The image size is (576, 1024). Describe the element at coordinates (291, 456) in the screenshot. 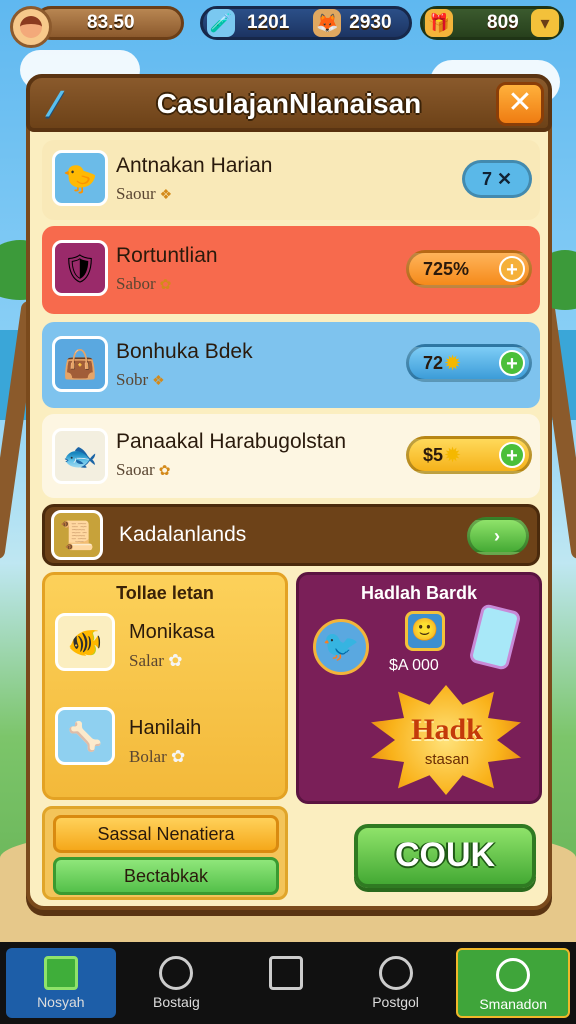

I see `list-item: 🐟 Panaakal Harabugolstan Saoar ✿ $5 ✹ +` at that location.